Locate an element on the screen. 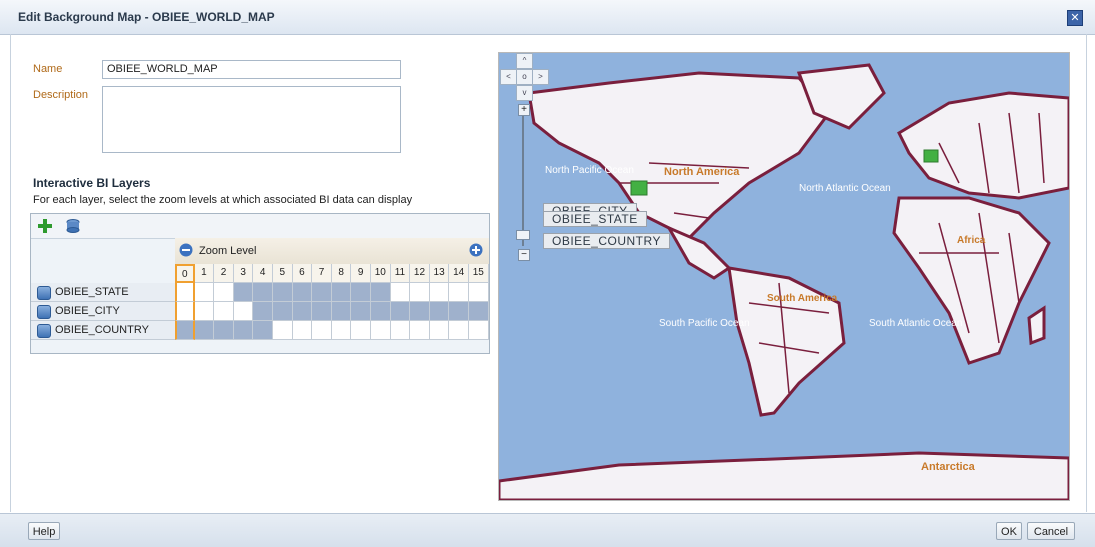  map-zoom-slider: + − is located at coordinates (523, 184).